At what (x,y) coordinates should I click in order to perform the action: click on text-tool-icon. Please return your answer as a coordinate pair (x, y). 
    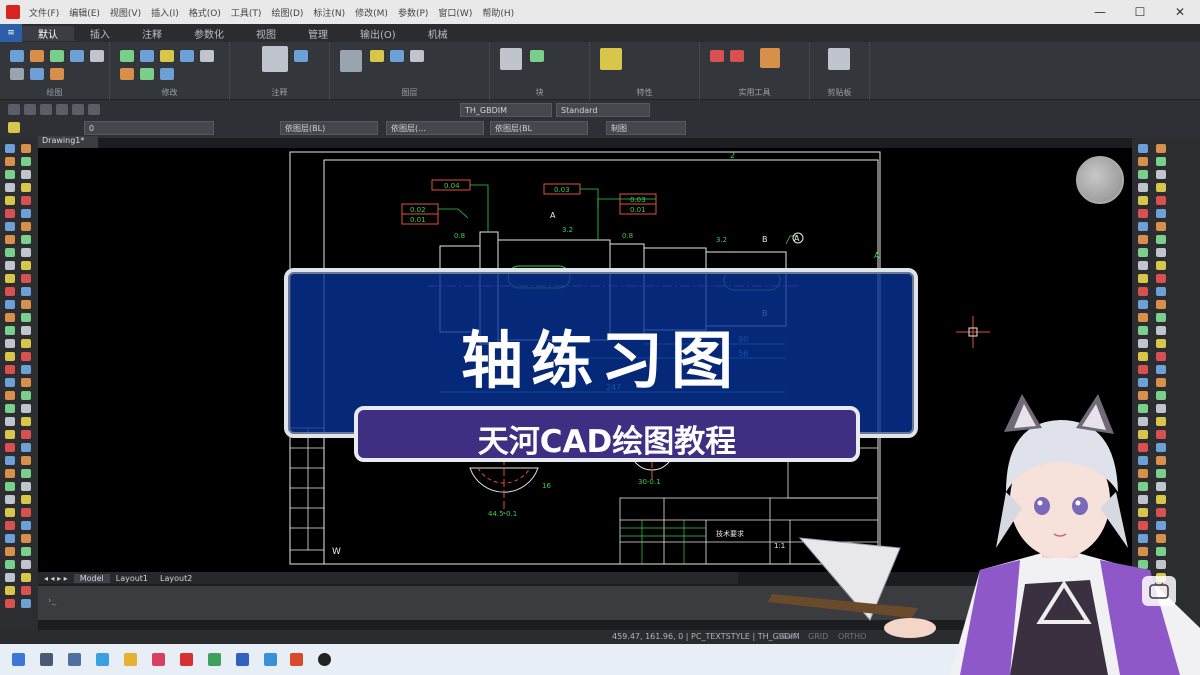
    Looking at the image, I should click on (275, 59).